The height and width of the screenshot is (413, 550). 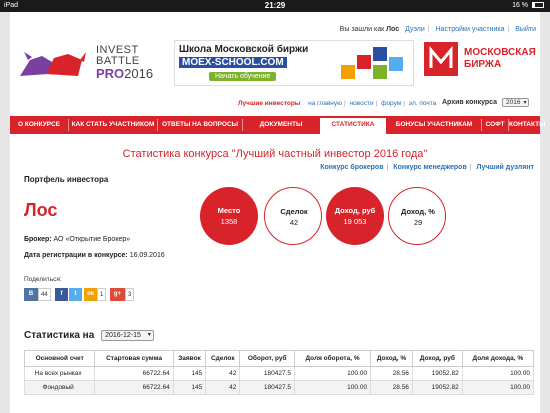 What do you see at coordinates (372, 63) in the screenshot?
I see `banner-cubes-icon` at bounding box center [372, 63].